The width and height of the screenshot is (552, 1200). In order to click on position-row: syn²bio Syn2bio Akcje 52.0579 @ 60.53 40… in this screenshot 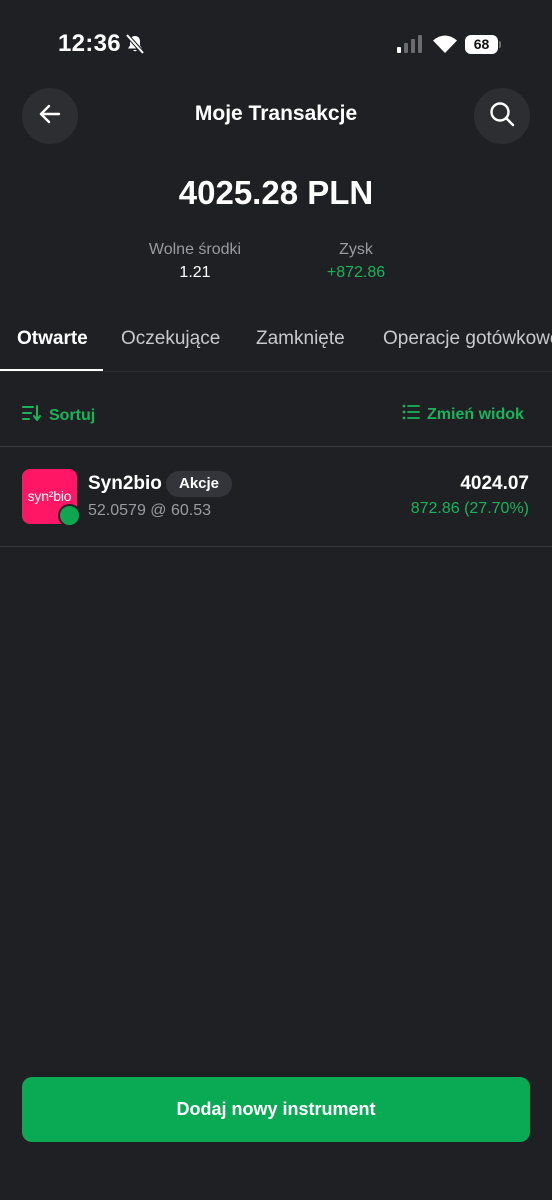, I will do `click(276, 496)`.